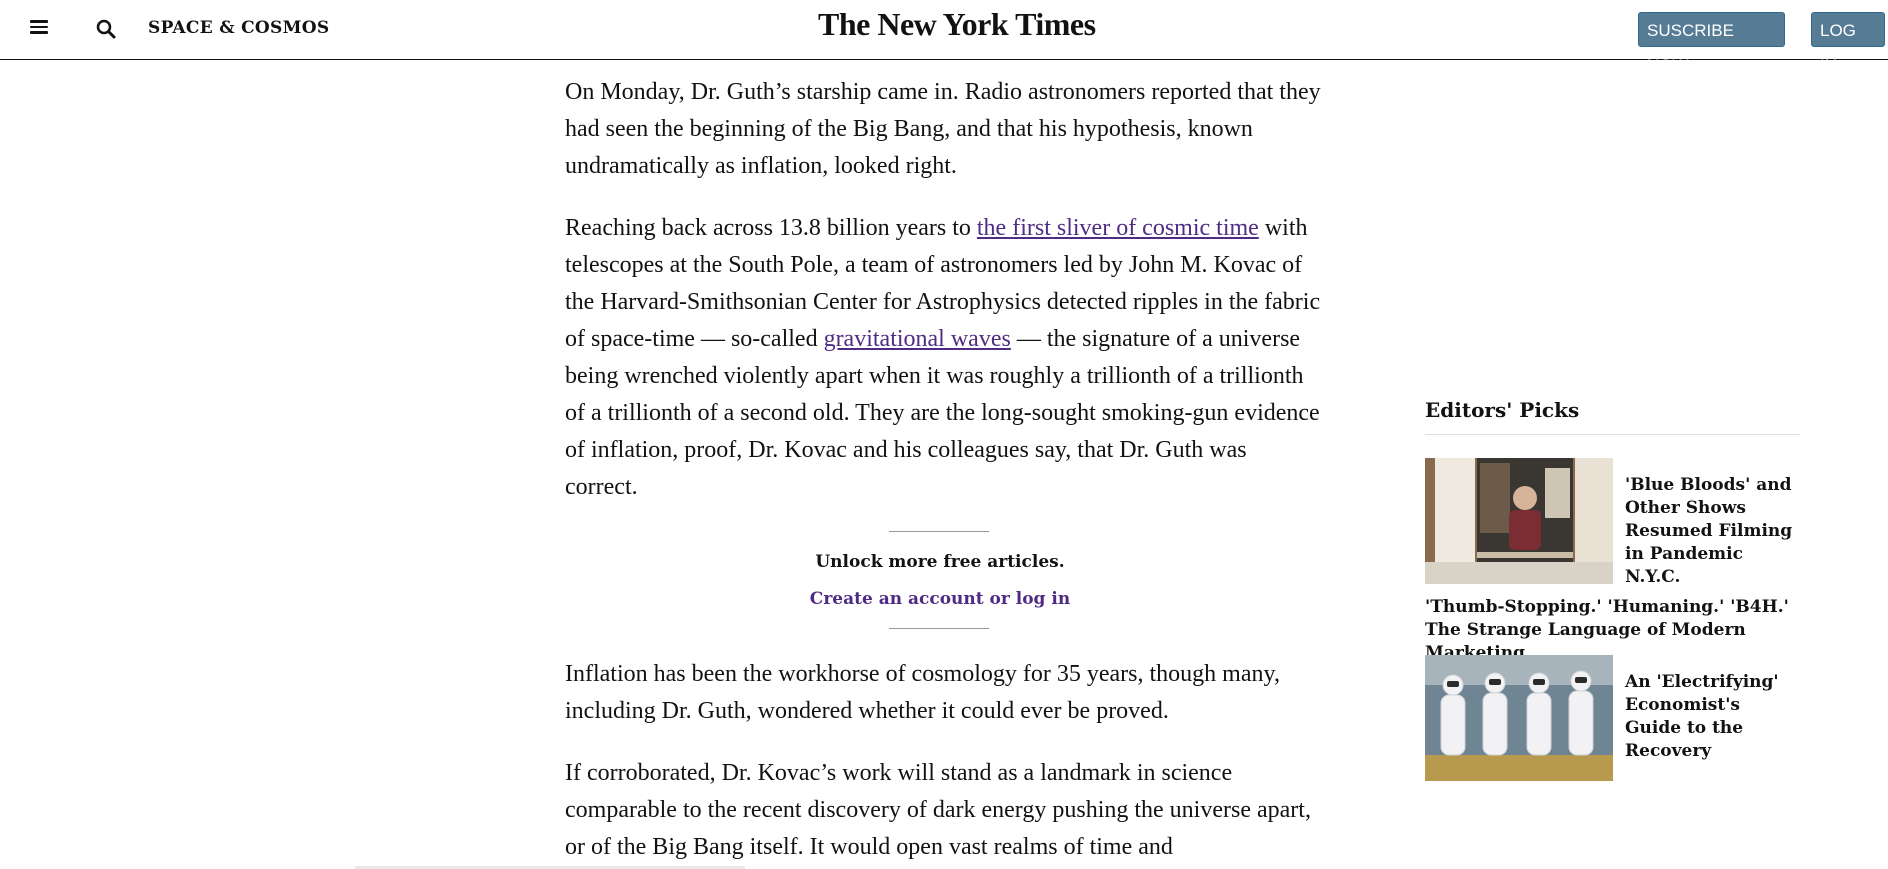 This screenshot has height=869, width=1888. Describe the element at coordinates (1612, 416) in the screenshot. I see `editors-picks-title: Editors' Picks` at that location.